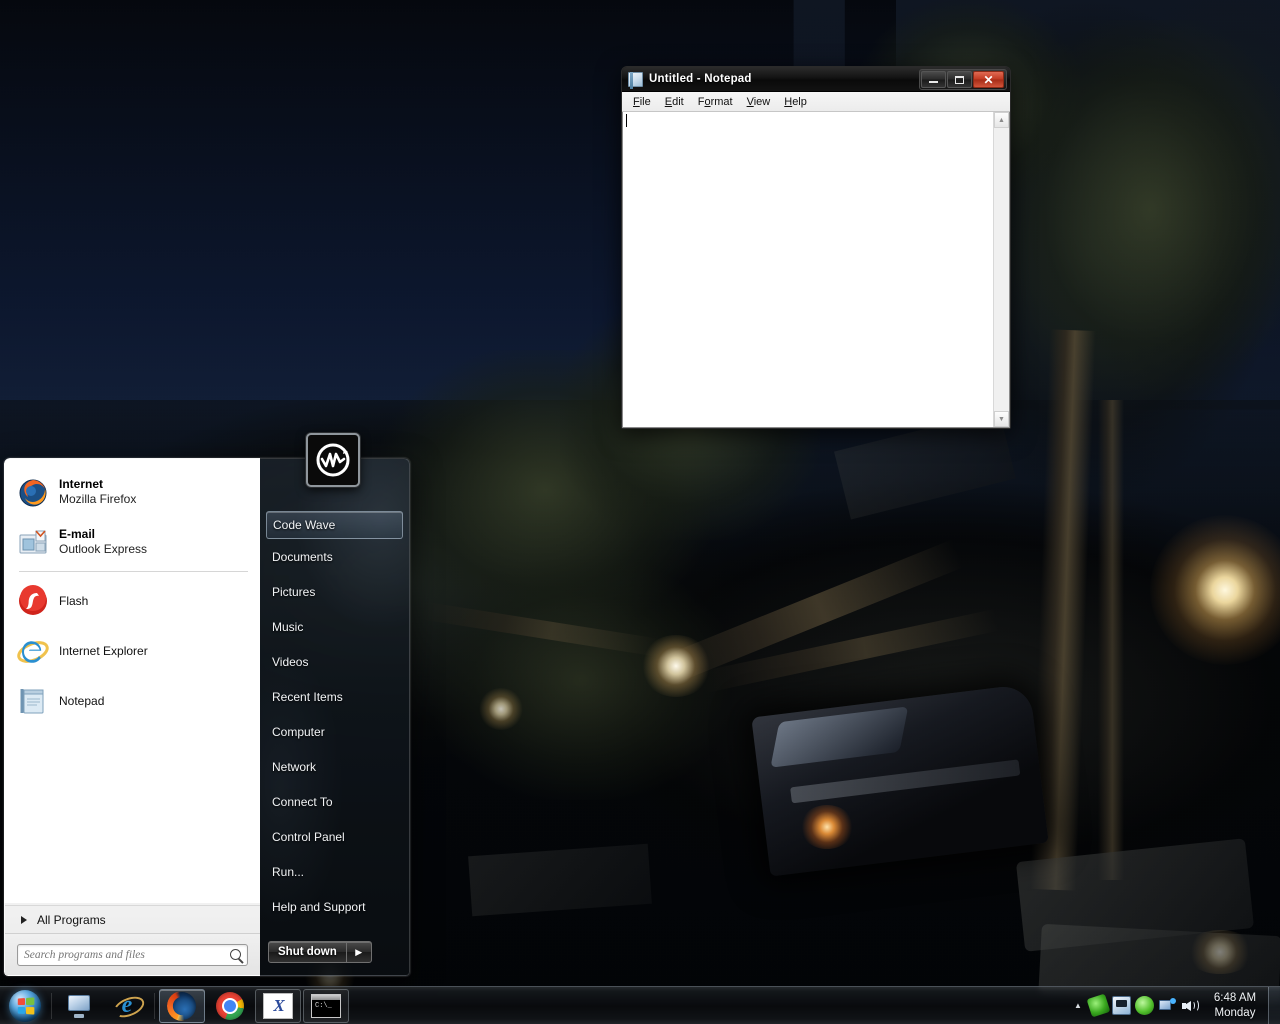 This screenshot has height=1024, width=1280. Describe the element at coordinates (933, 79) in the screenshot. I see `minimize-button` at that location.